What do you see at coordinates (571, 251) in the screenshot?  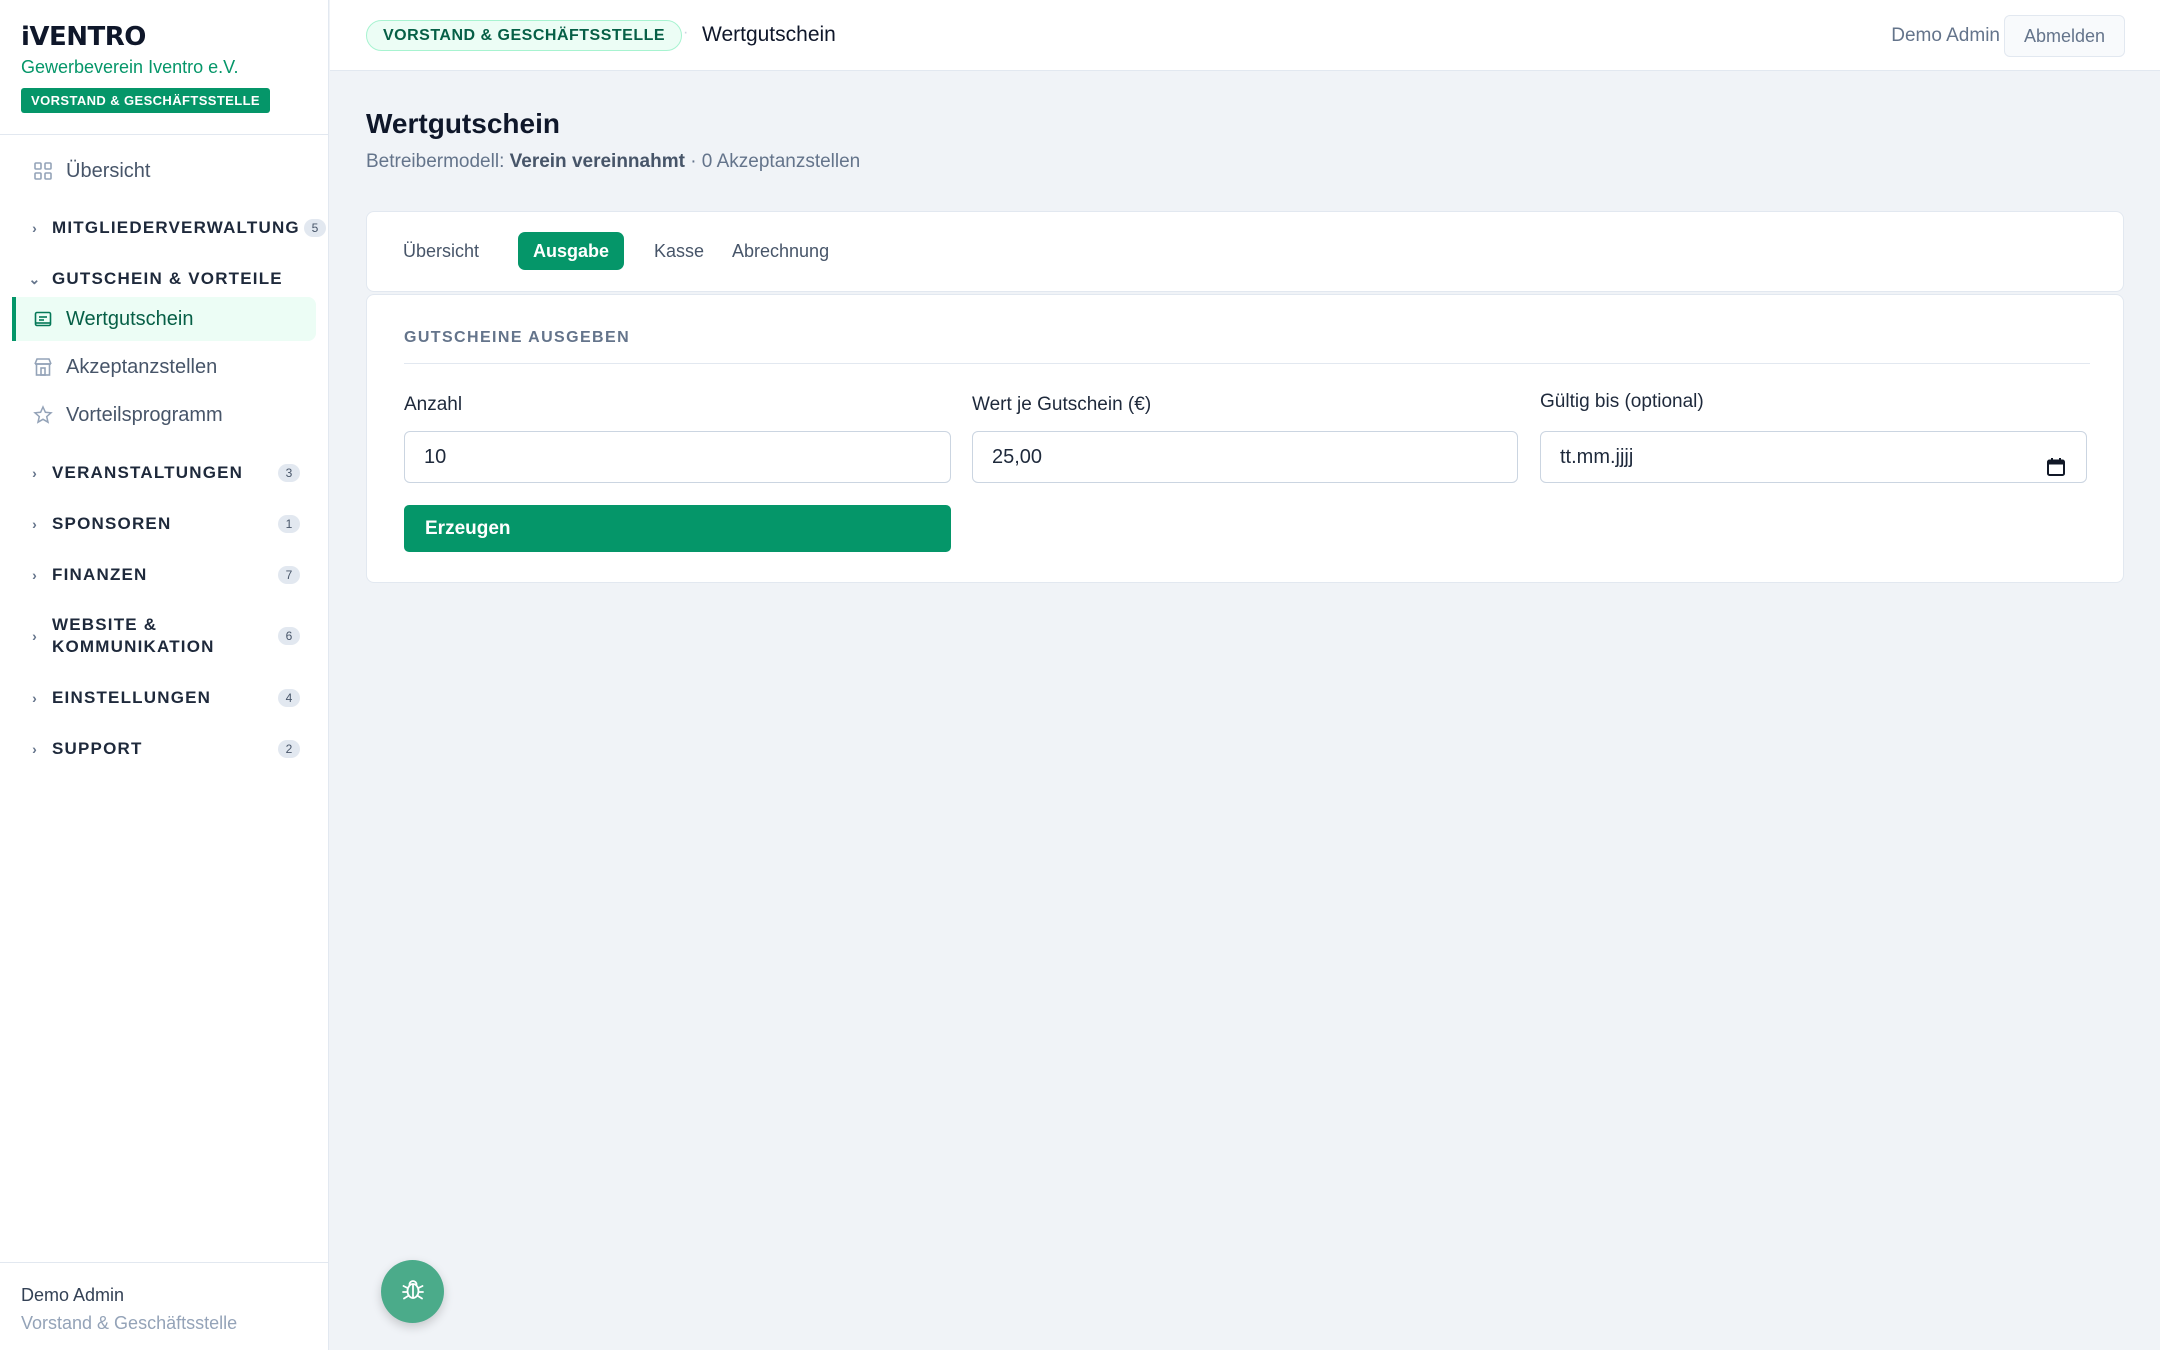 I see `tab-ausgabe: Ausgabe` at bounding box center [571, 251].